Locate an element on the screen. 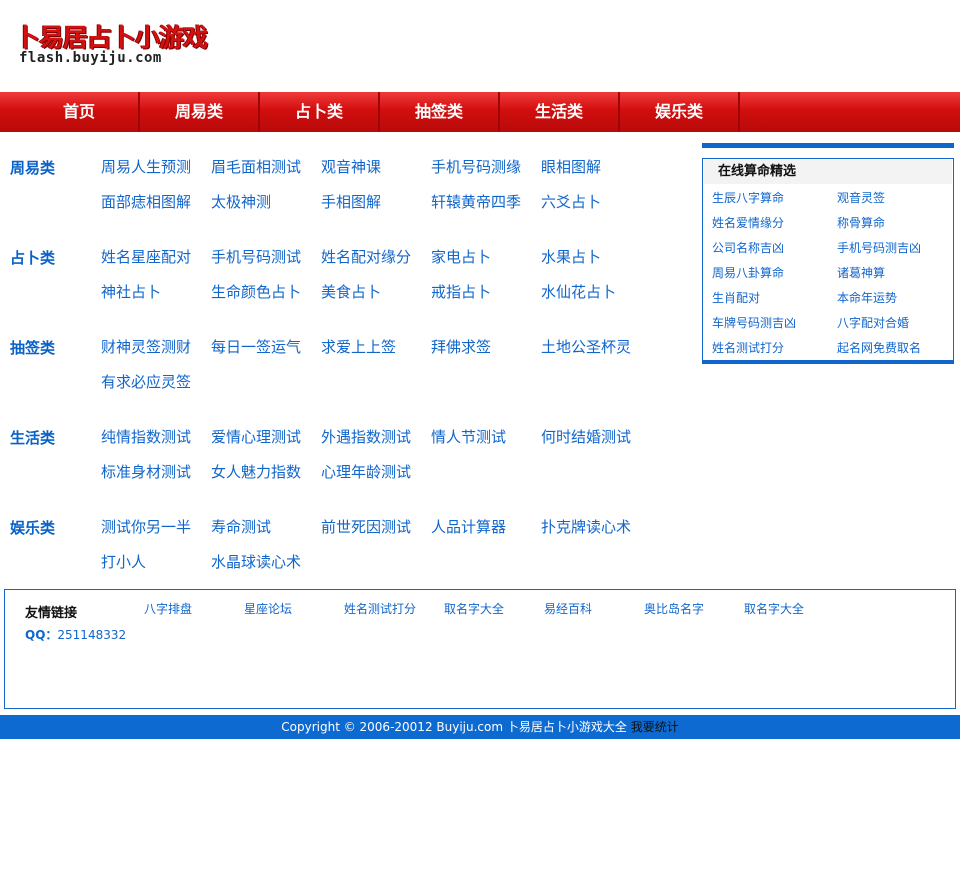 The width and height of the screenshot is (960, 873). category-link: 太极神测 is located at coordinates (241, 201).